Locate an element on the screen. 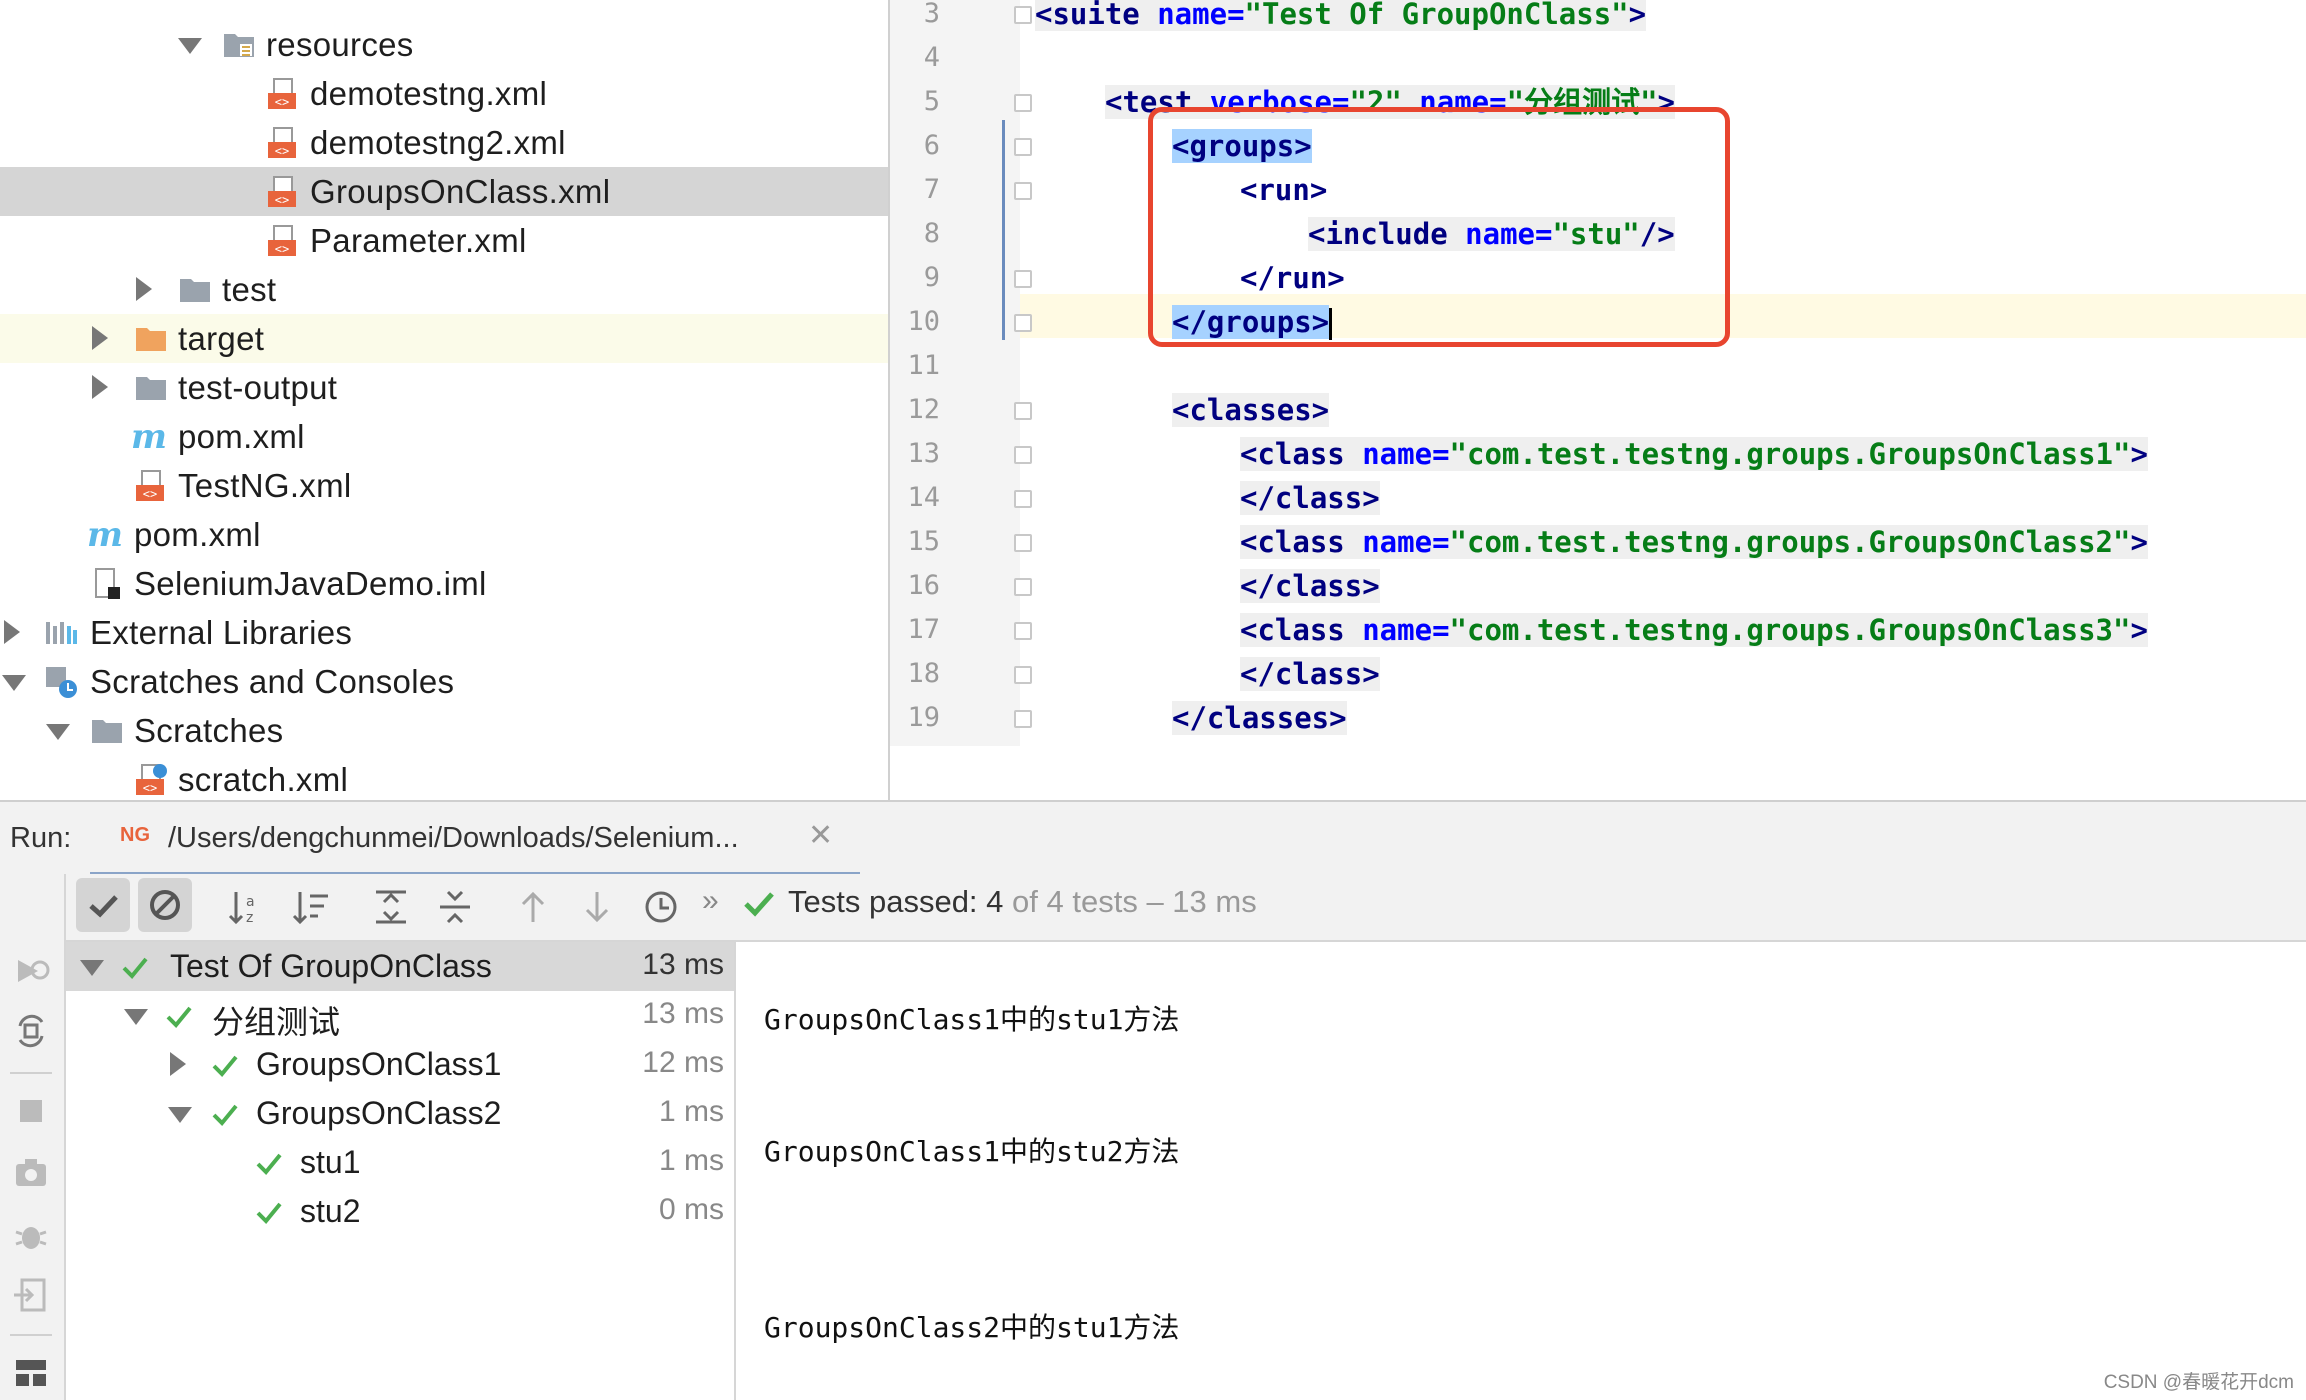 The image size is (2306, 1400). tree-item-demotestng-xml: <> demotestng.xml is located at coordinates (444, 93).